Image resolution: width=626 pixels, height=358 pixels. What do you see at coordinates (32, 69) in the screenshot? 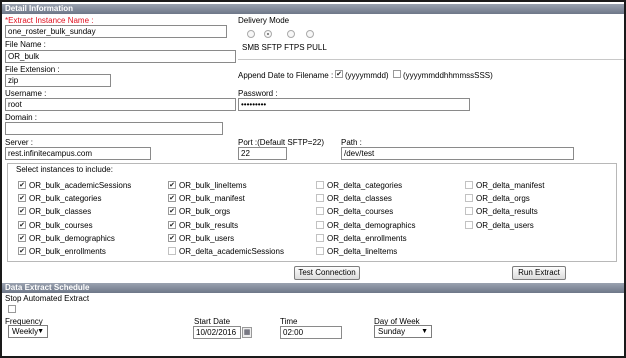
I see `file-extension-label: File Extension :` at bounding box center [32, 69].